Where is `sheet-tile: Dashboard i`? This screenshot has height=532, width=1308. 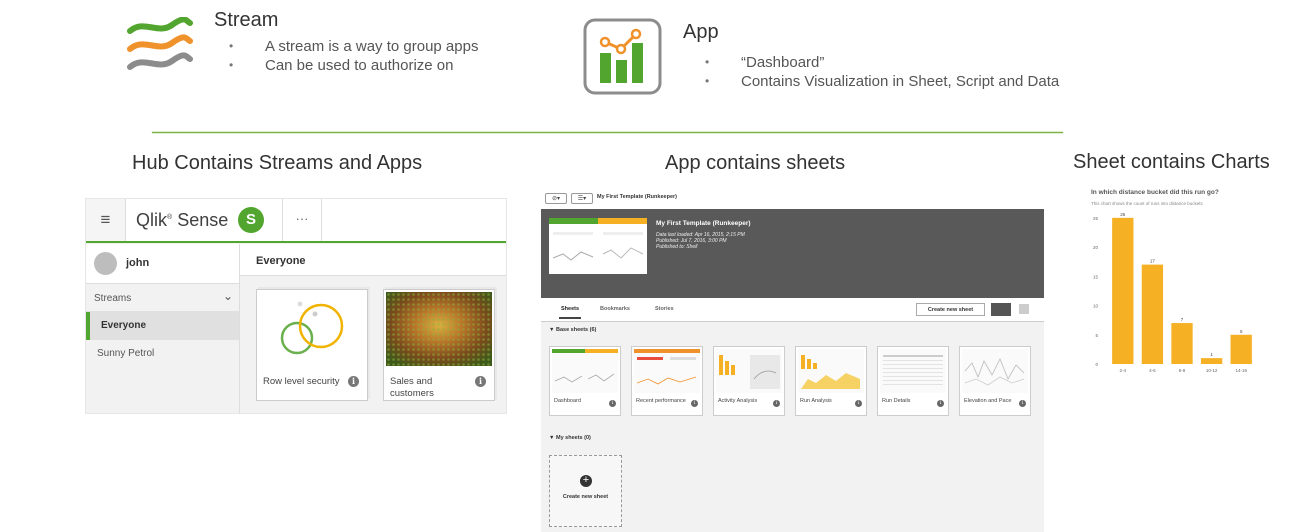 sheet-tile: Dashboard i is located at coordinates (585, 381).